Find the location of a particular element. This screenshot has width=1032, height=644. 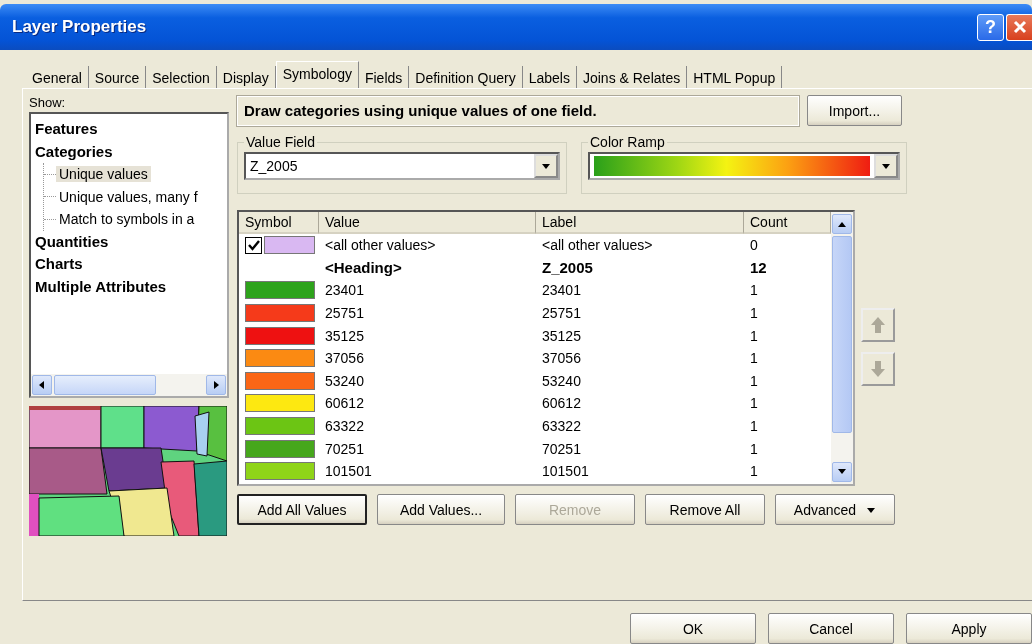

description-text: Draw categories using unique values of one field. is located at coordinates (518, 110).